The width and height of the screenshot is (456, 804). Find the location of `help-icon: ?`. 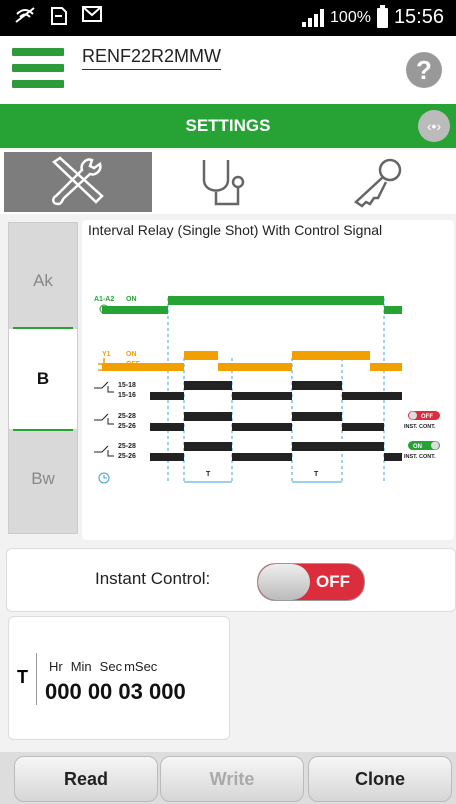

help-icon: ? is located at coordinates (424, 70).